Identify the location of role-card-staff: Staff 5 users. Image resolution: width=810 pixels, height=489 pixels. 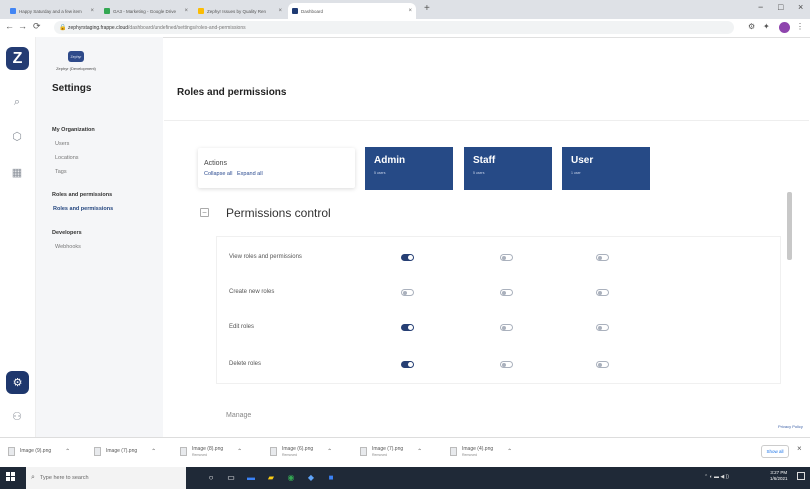
(508, 168).